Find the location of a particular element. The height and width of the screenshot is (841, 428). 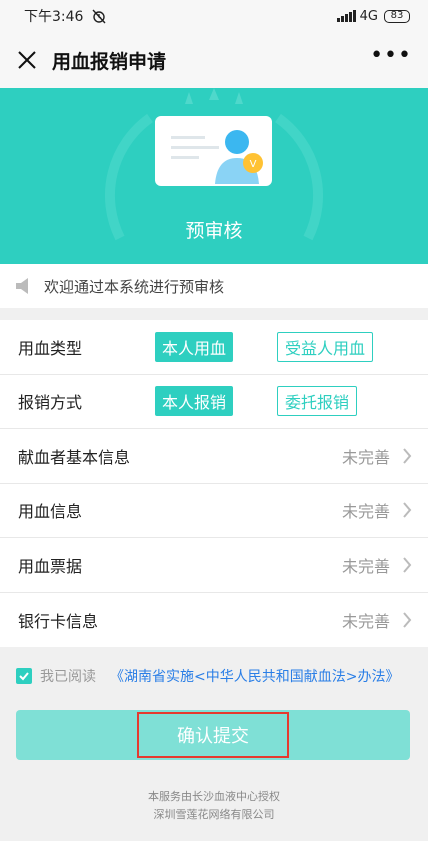

signal-icon is located at coordinates (346, 16).